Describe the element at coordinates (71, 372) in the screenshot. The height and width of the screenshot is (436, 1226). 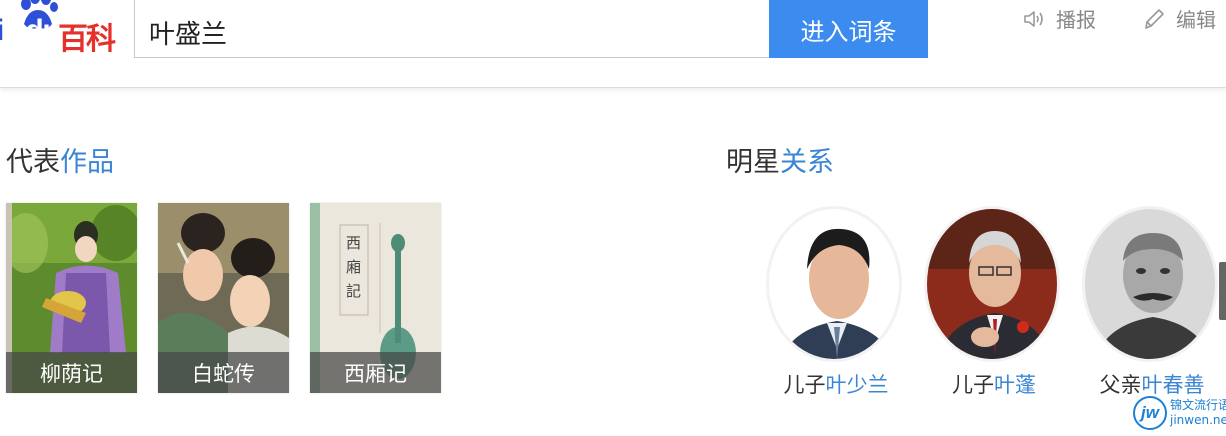
I see `work-title: 柳荫记` at that location.